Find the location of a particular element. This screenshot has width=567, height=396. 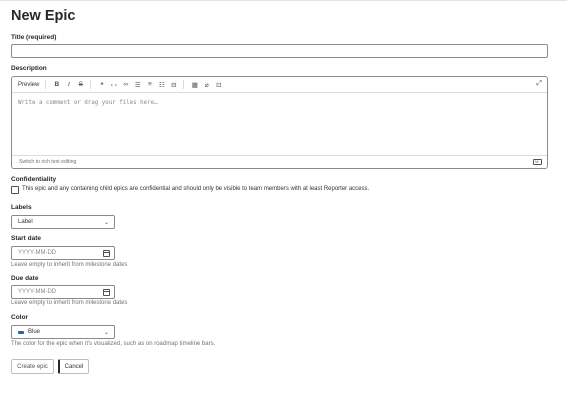

quote-icon: ❝ is located at coordinates (101, 85).